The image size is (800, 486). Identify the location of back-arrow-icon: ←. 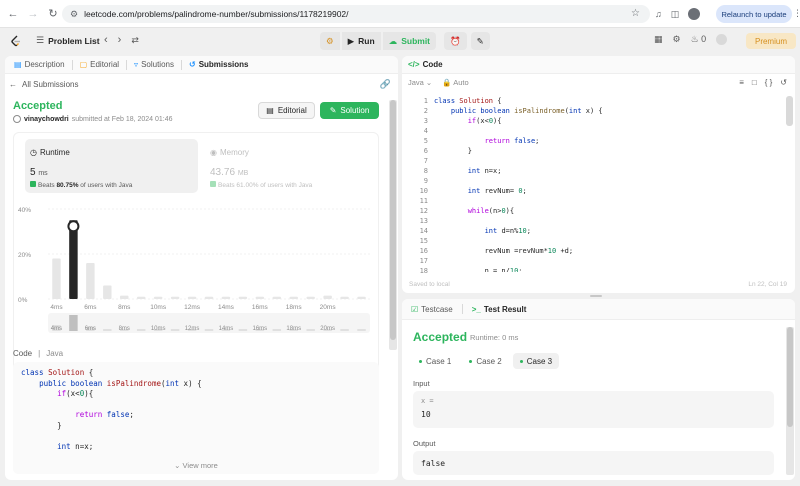
(13, 14).